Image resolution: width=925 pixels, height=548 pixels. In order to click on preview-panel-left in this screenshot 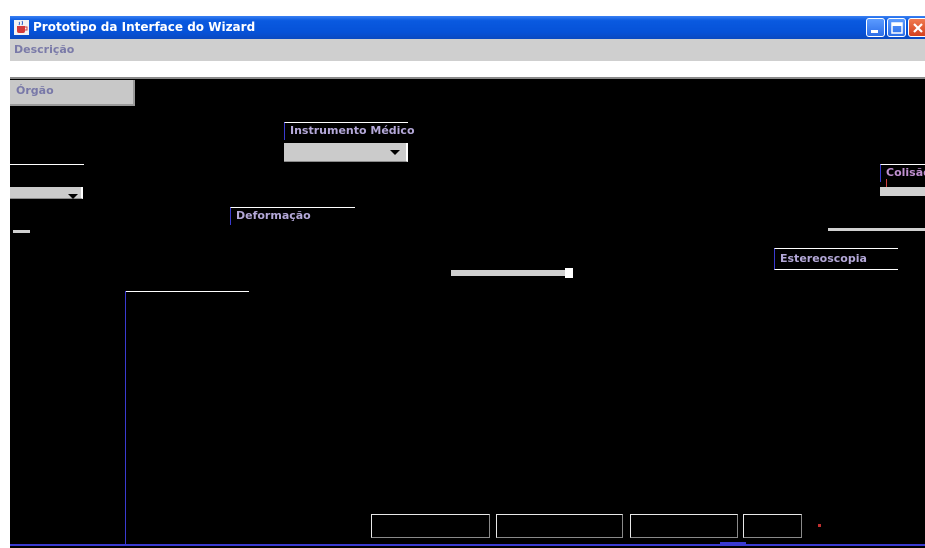, I will do `click(125, 417)`.